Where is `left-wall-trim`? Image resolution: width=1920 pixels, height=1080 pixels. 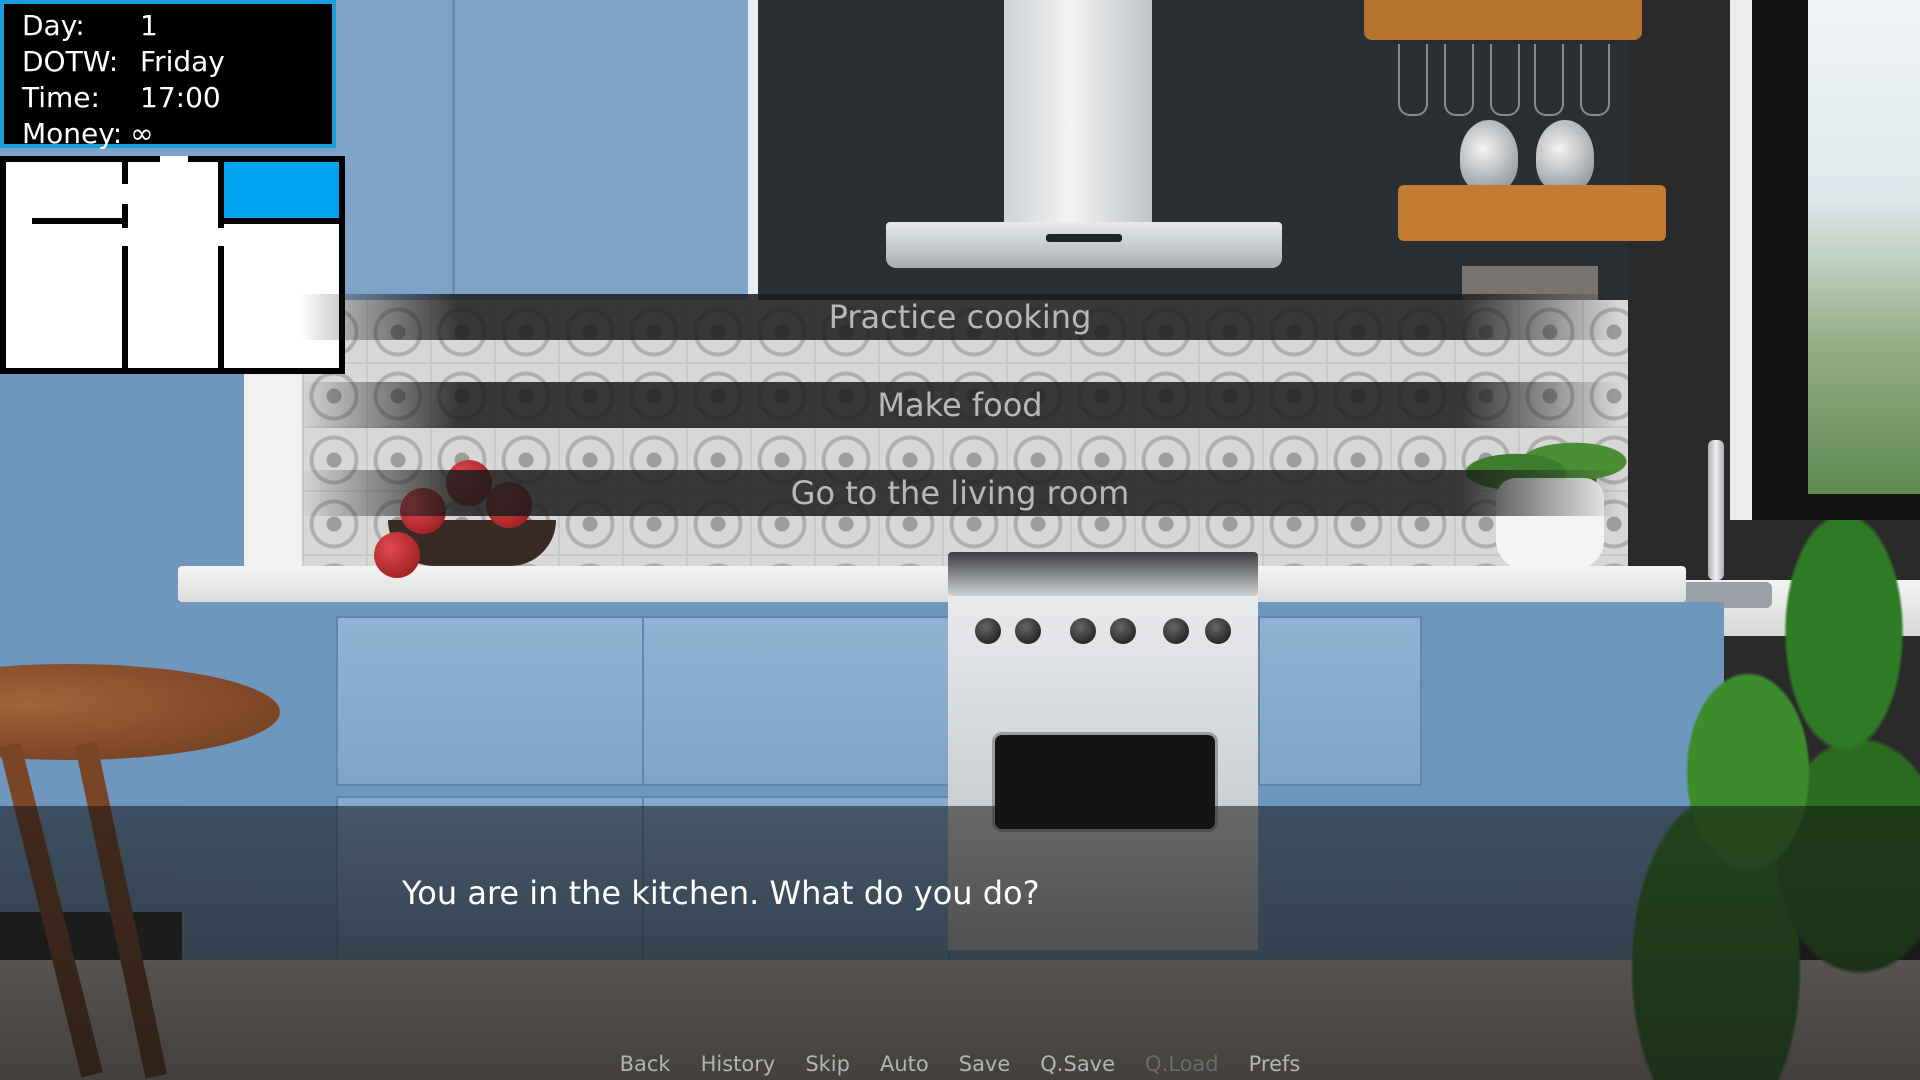 left-wall-trim is located at coordinates (273, 472).